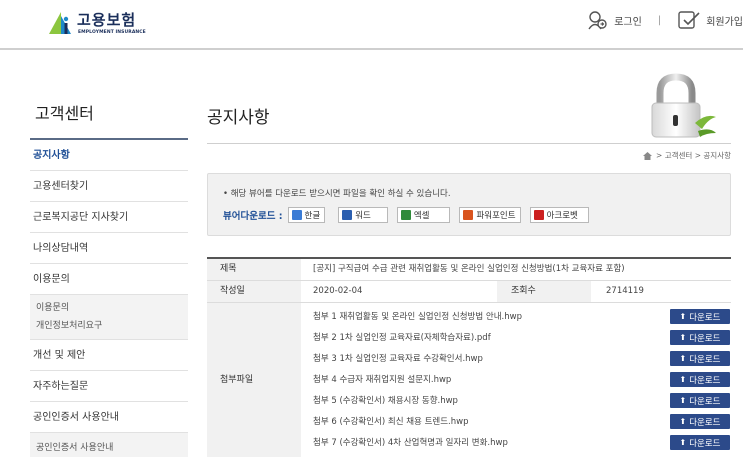  Describe the element at coordinates (469, 292) in the screenshot. I see `table-row-meta: 작성일 2020-02-04 조회수 2714119` at that location.